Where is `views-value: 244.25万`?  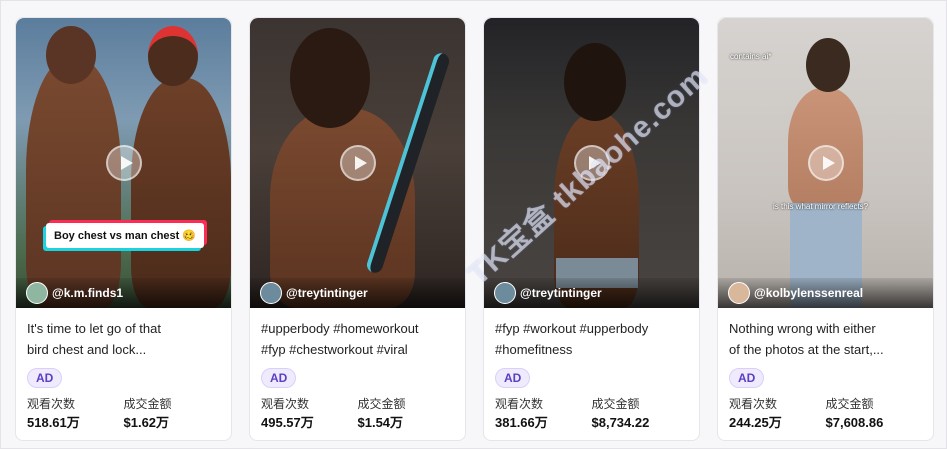 views-value: 244.25万 is located at coordinates (755, 422).